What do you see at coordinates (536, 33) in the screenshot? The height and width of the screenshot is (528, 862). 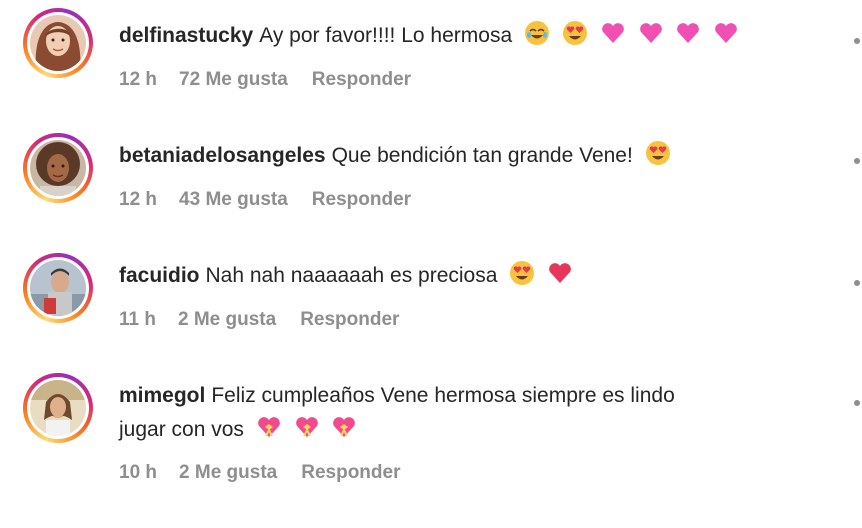 I see `crying-laughing-emoji` at bounding box center [536, 33].